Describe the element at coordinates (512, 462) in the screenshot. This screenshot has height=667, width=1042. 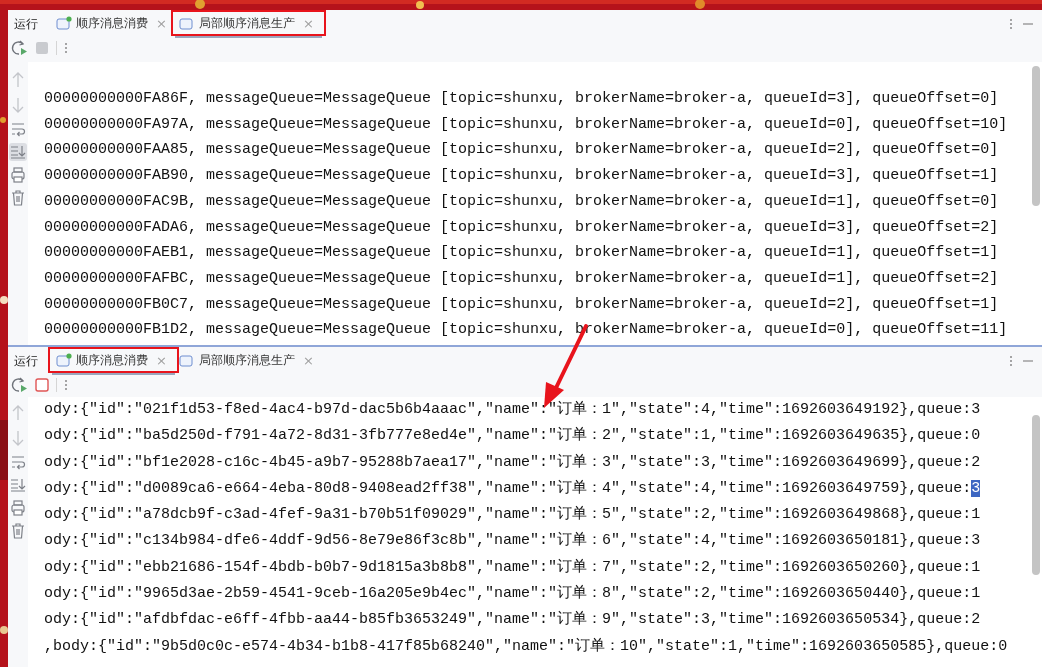
I see `console-line: ody:{"id":"bf1e2028-c16c-4b45-a9b7-95288b7aea17","name":"订单：3","state":3,"time":1692603649699},queue:2` at that location.